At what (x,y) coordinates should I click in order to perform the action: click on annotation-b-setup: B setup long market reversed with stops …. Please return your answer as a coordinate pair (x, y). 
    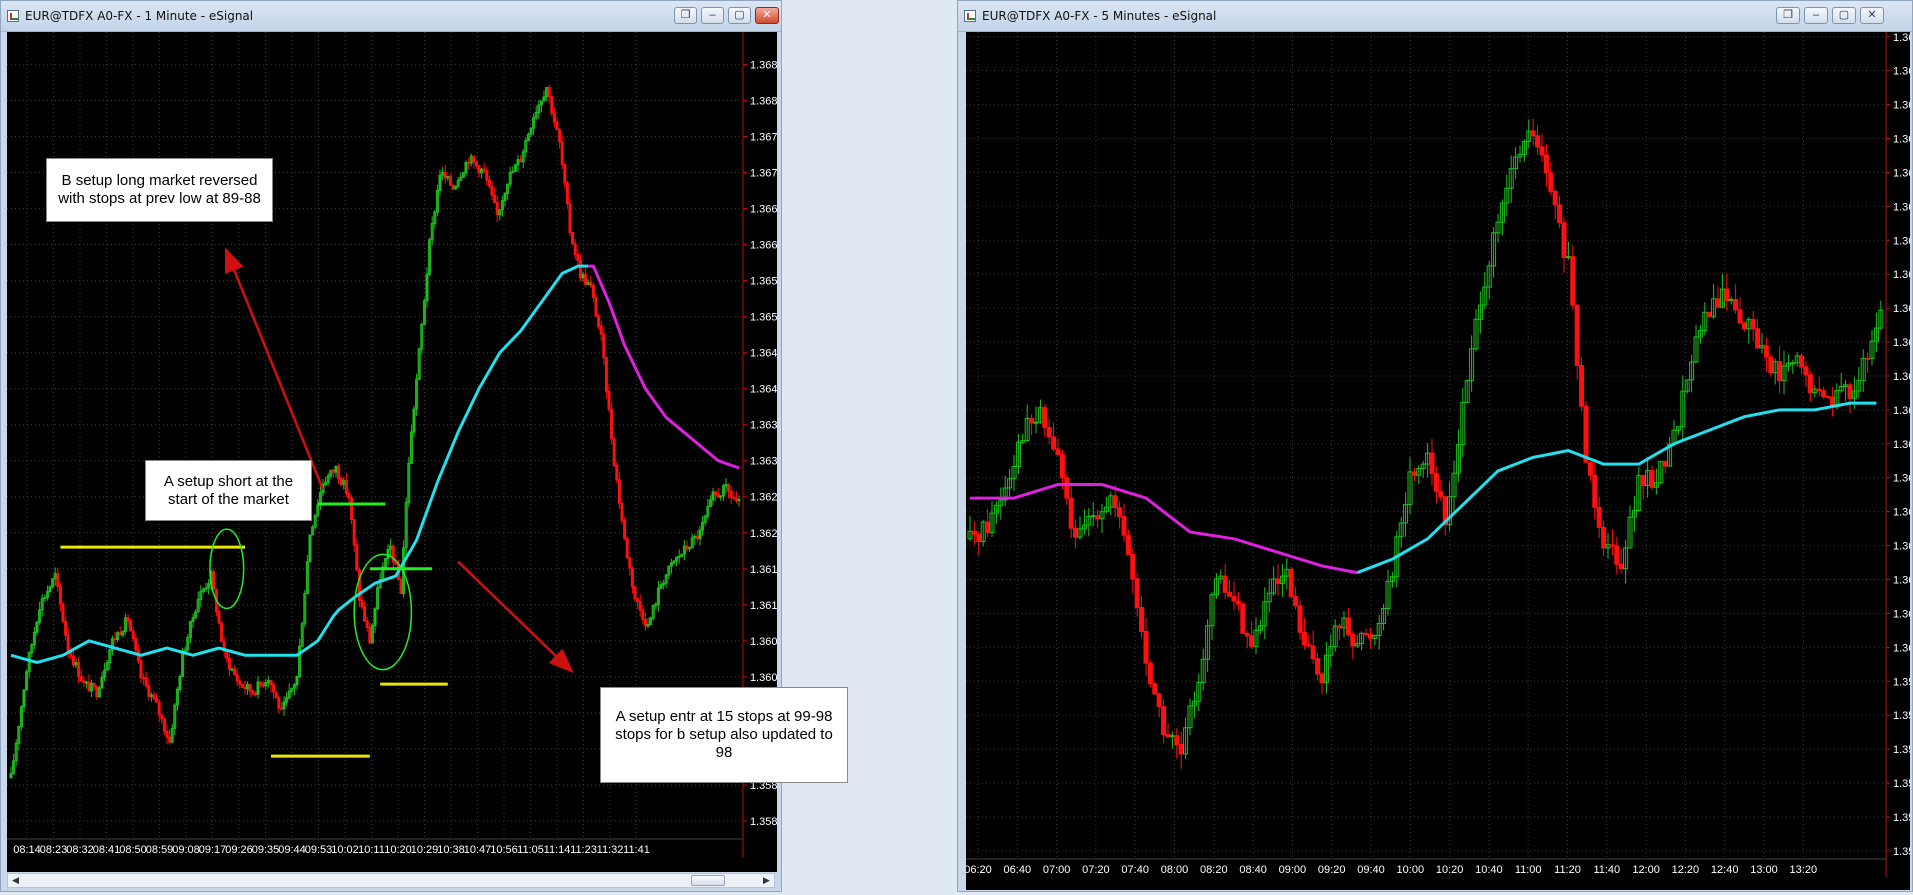
    Looking at the image, I should click on (159, 190).